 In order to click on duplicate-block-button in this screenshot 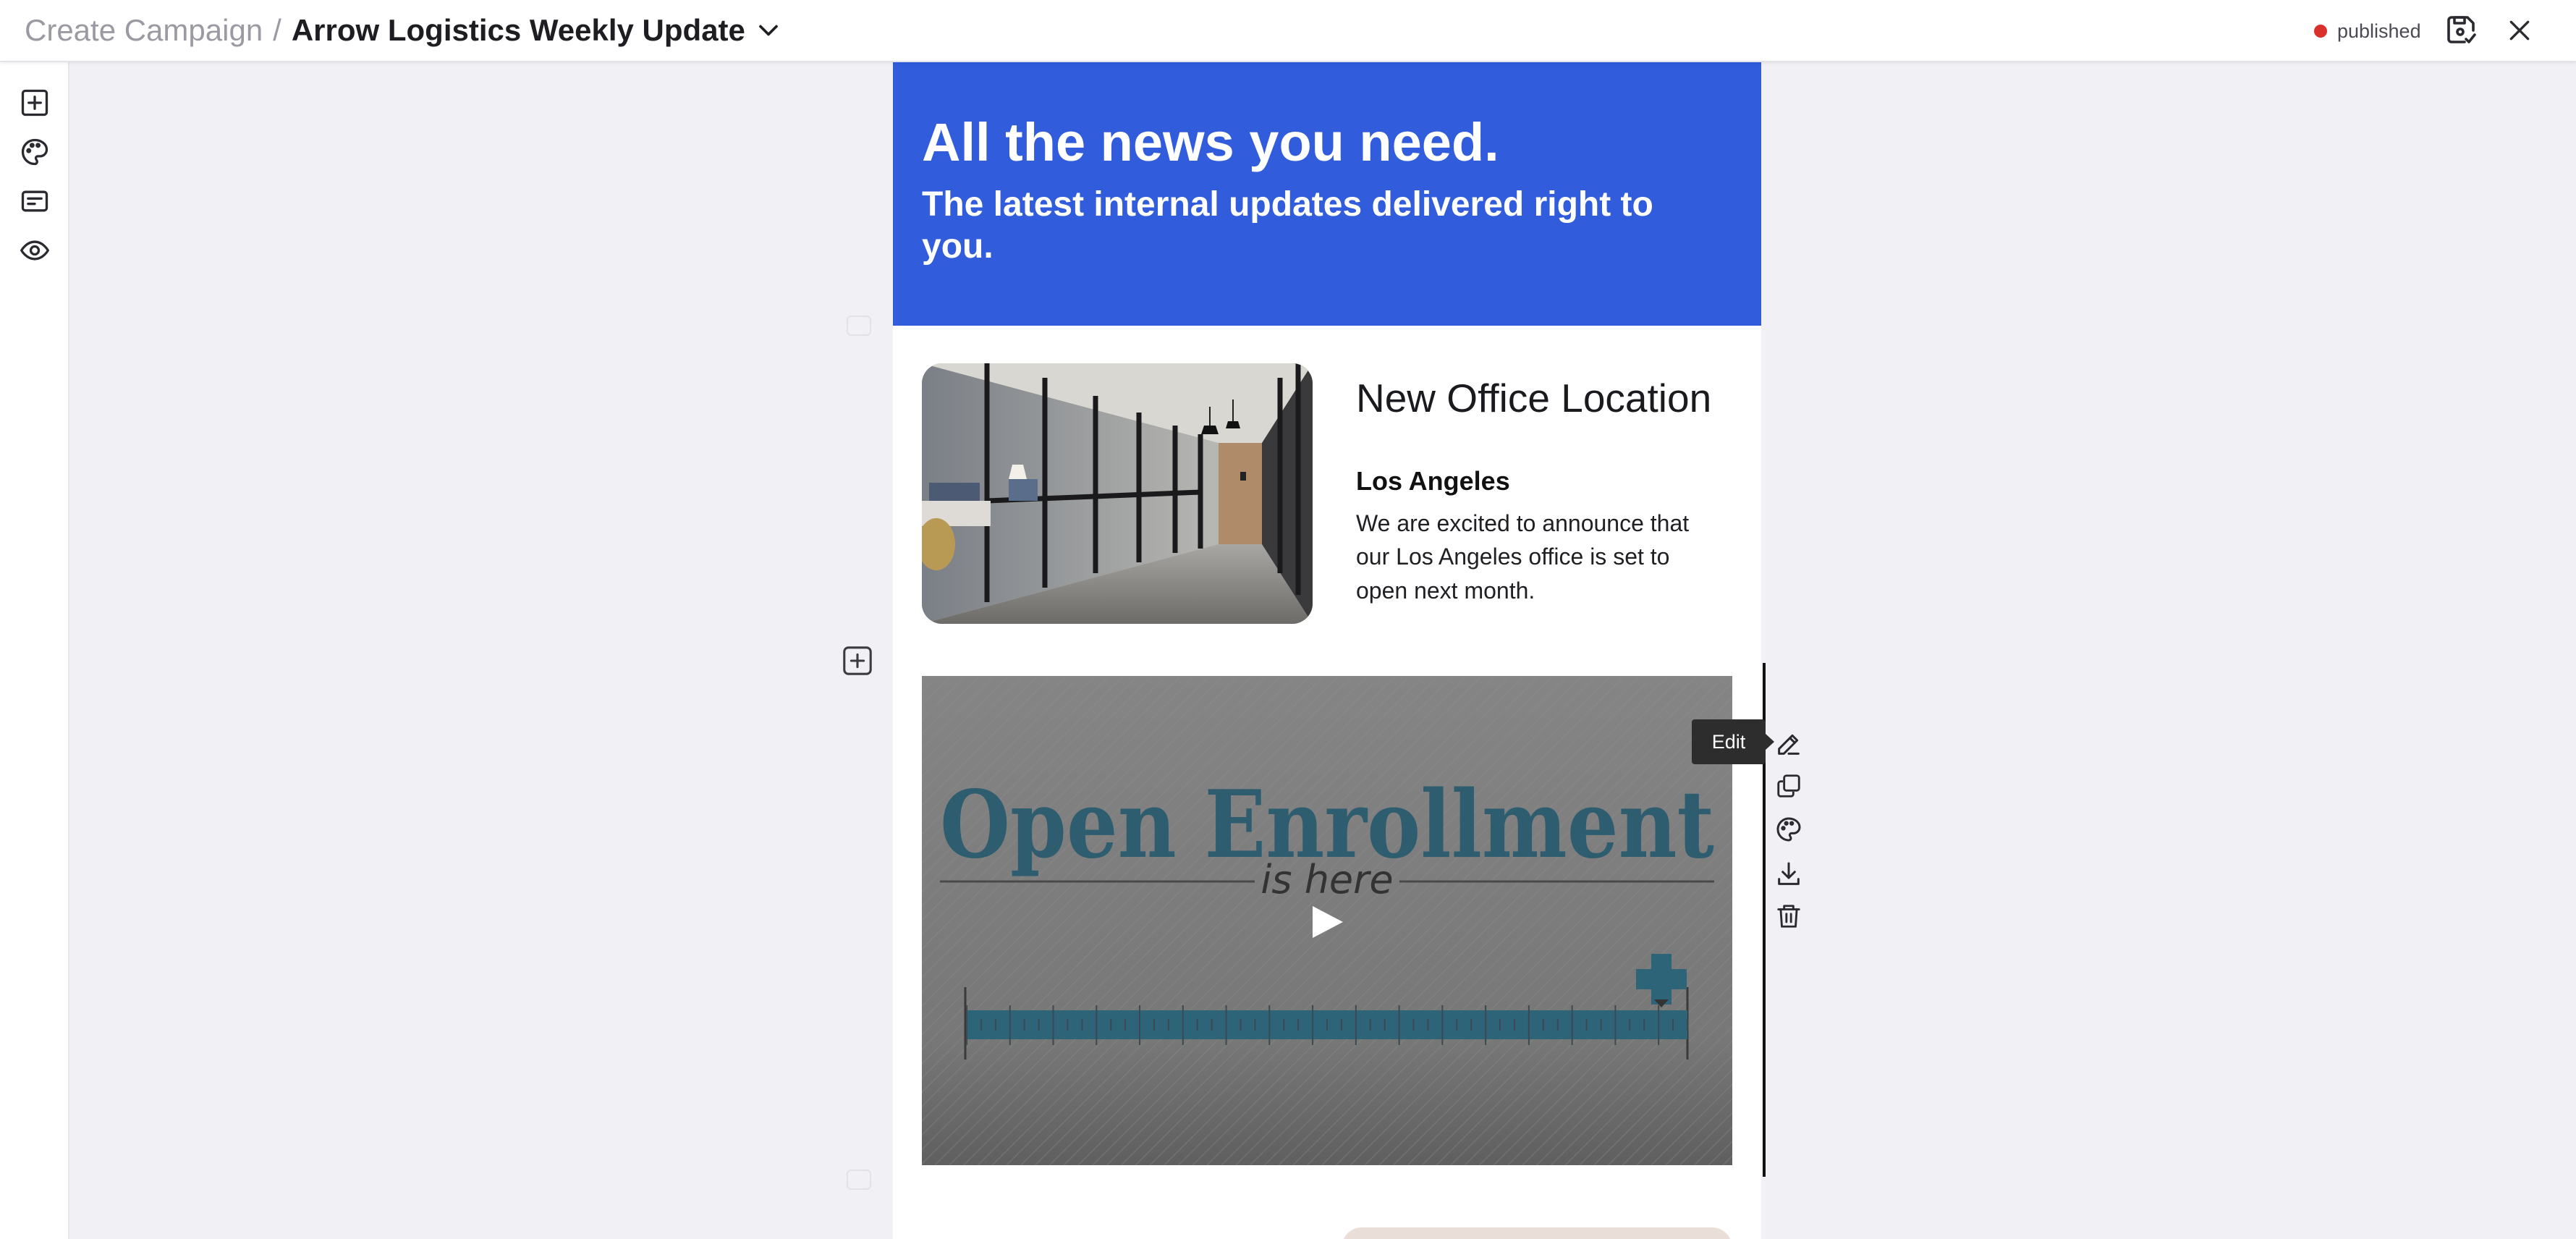, I will do `click(1788, 786)`.